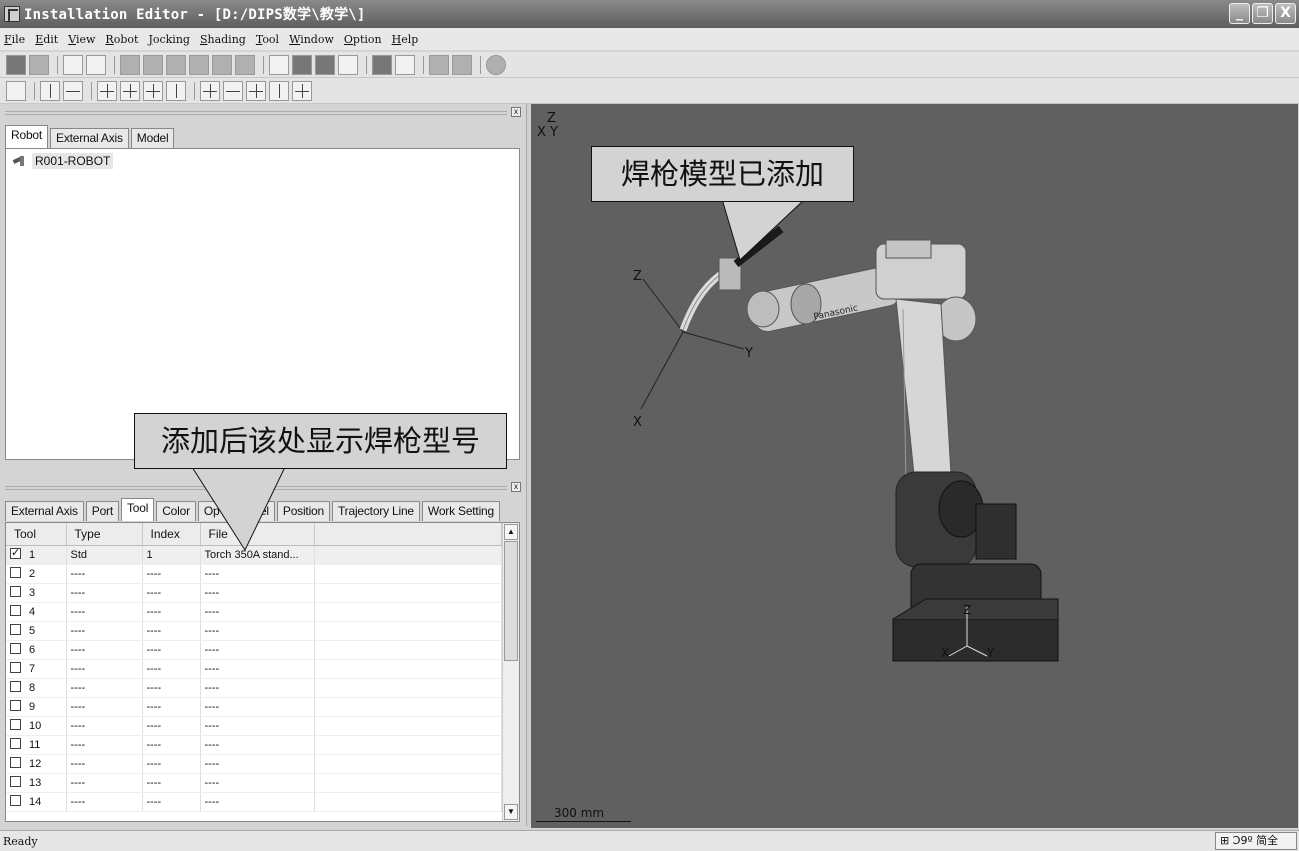  I want to click on close-button: X, so click(1285, 13).